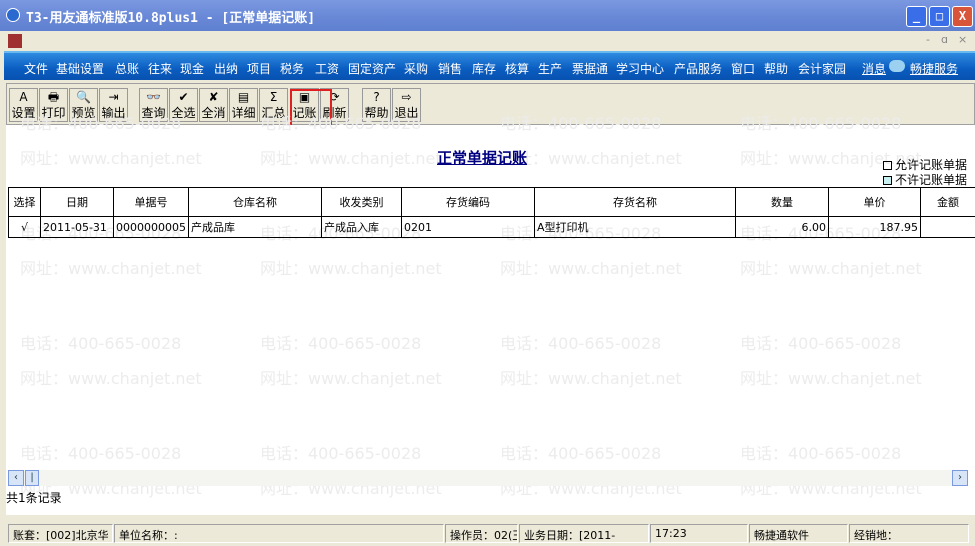 The width and height of the screenshot is (975, 546). What do you see at coordinates (928, 39) in the screenshot?
I see `mdi-minimize-button: -` at bounding box center [928, 39].